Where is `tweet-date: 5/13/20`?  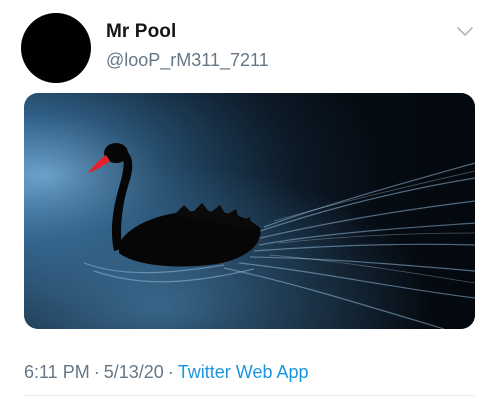 tweet-date: 5/13/20 is located at coordinates (134, 372).